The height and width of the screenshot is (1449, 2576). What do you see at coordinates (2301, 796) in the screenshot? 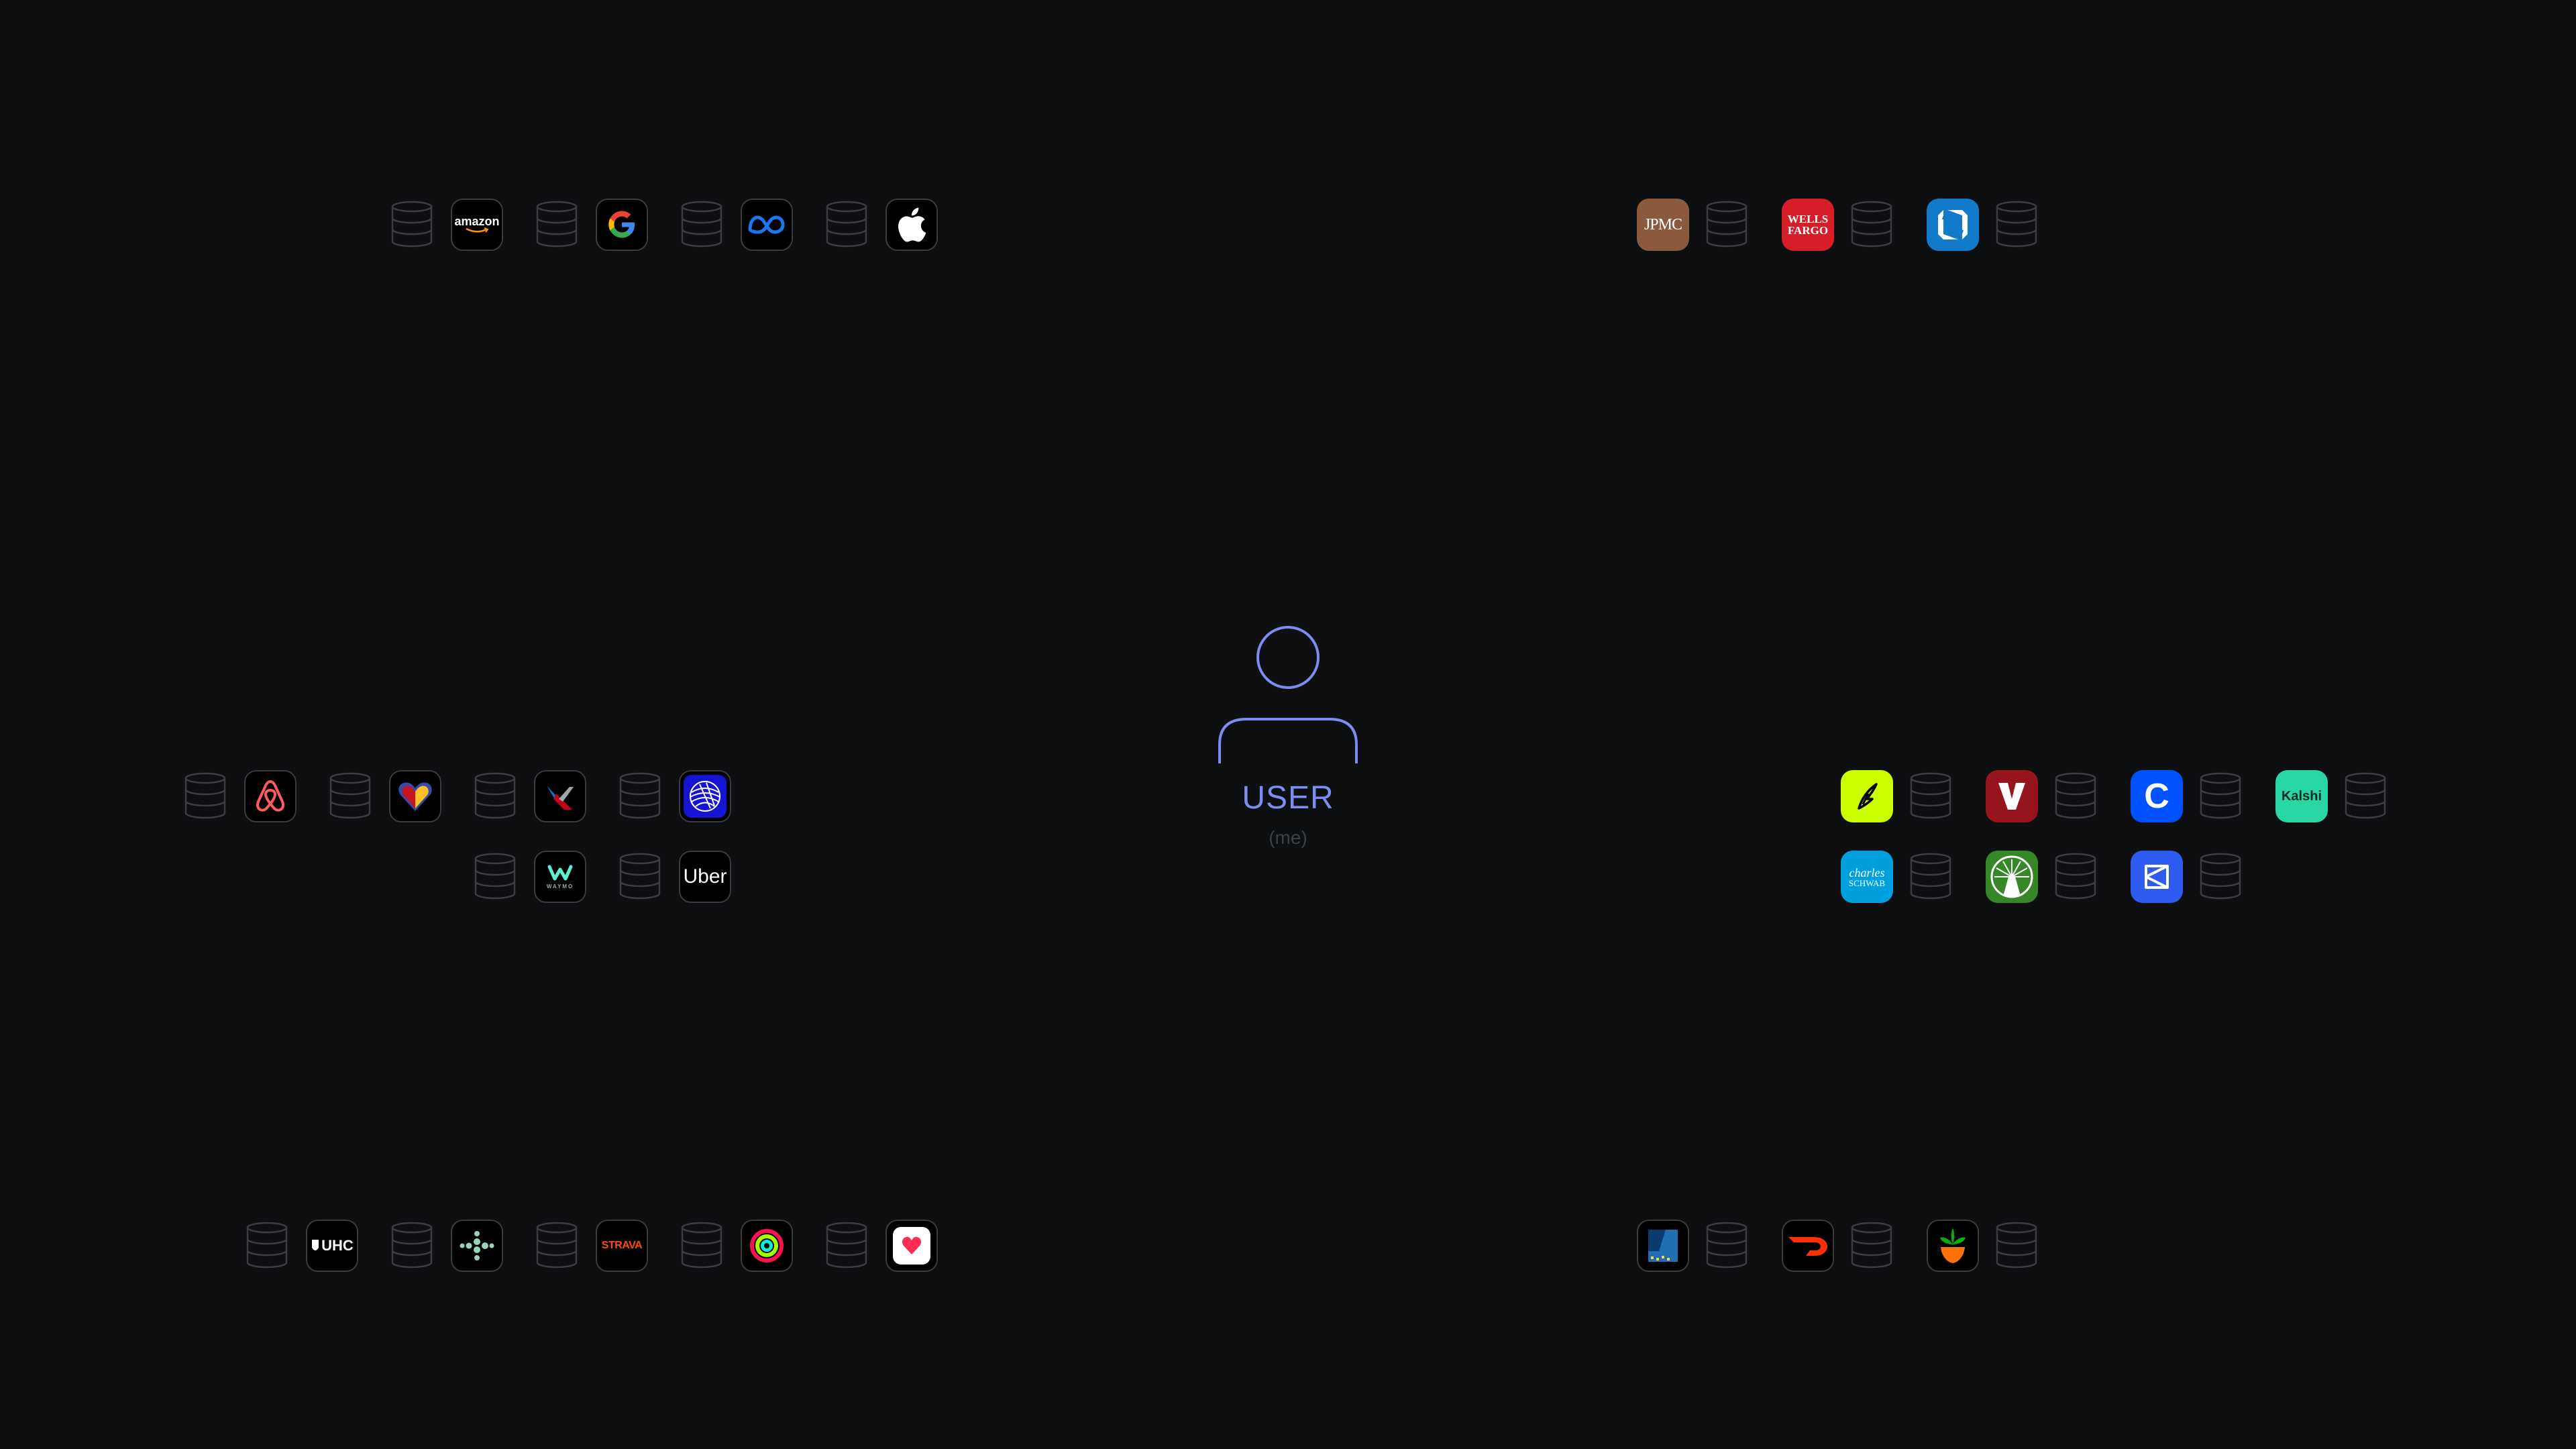
I see `kalshi-logo: Kalshi` at bounding box center [2301, 796].